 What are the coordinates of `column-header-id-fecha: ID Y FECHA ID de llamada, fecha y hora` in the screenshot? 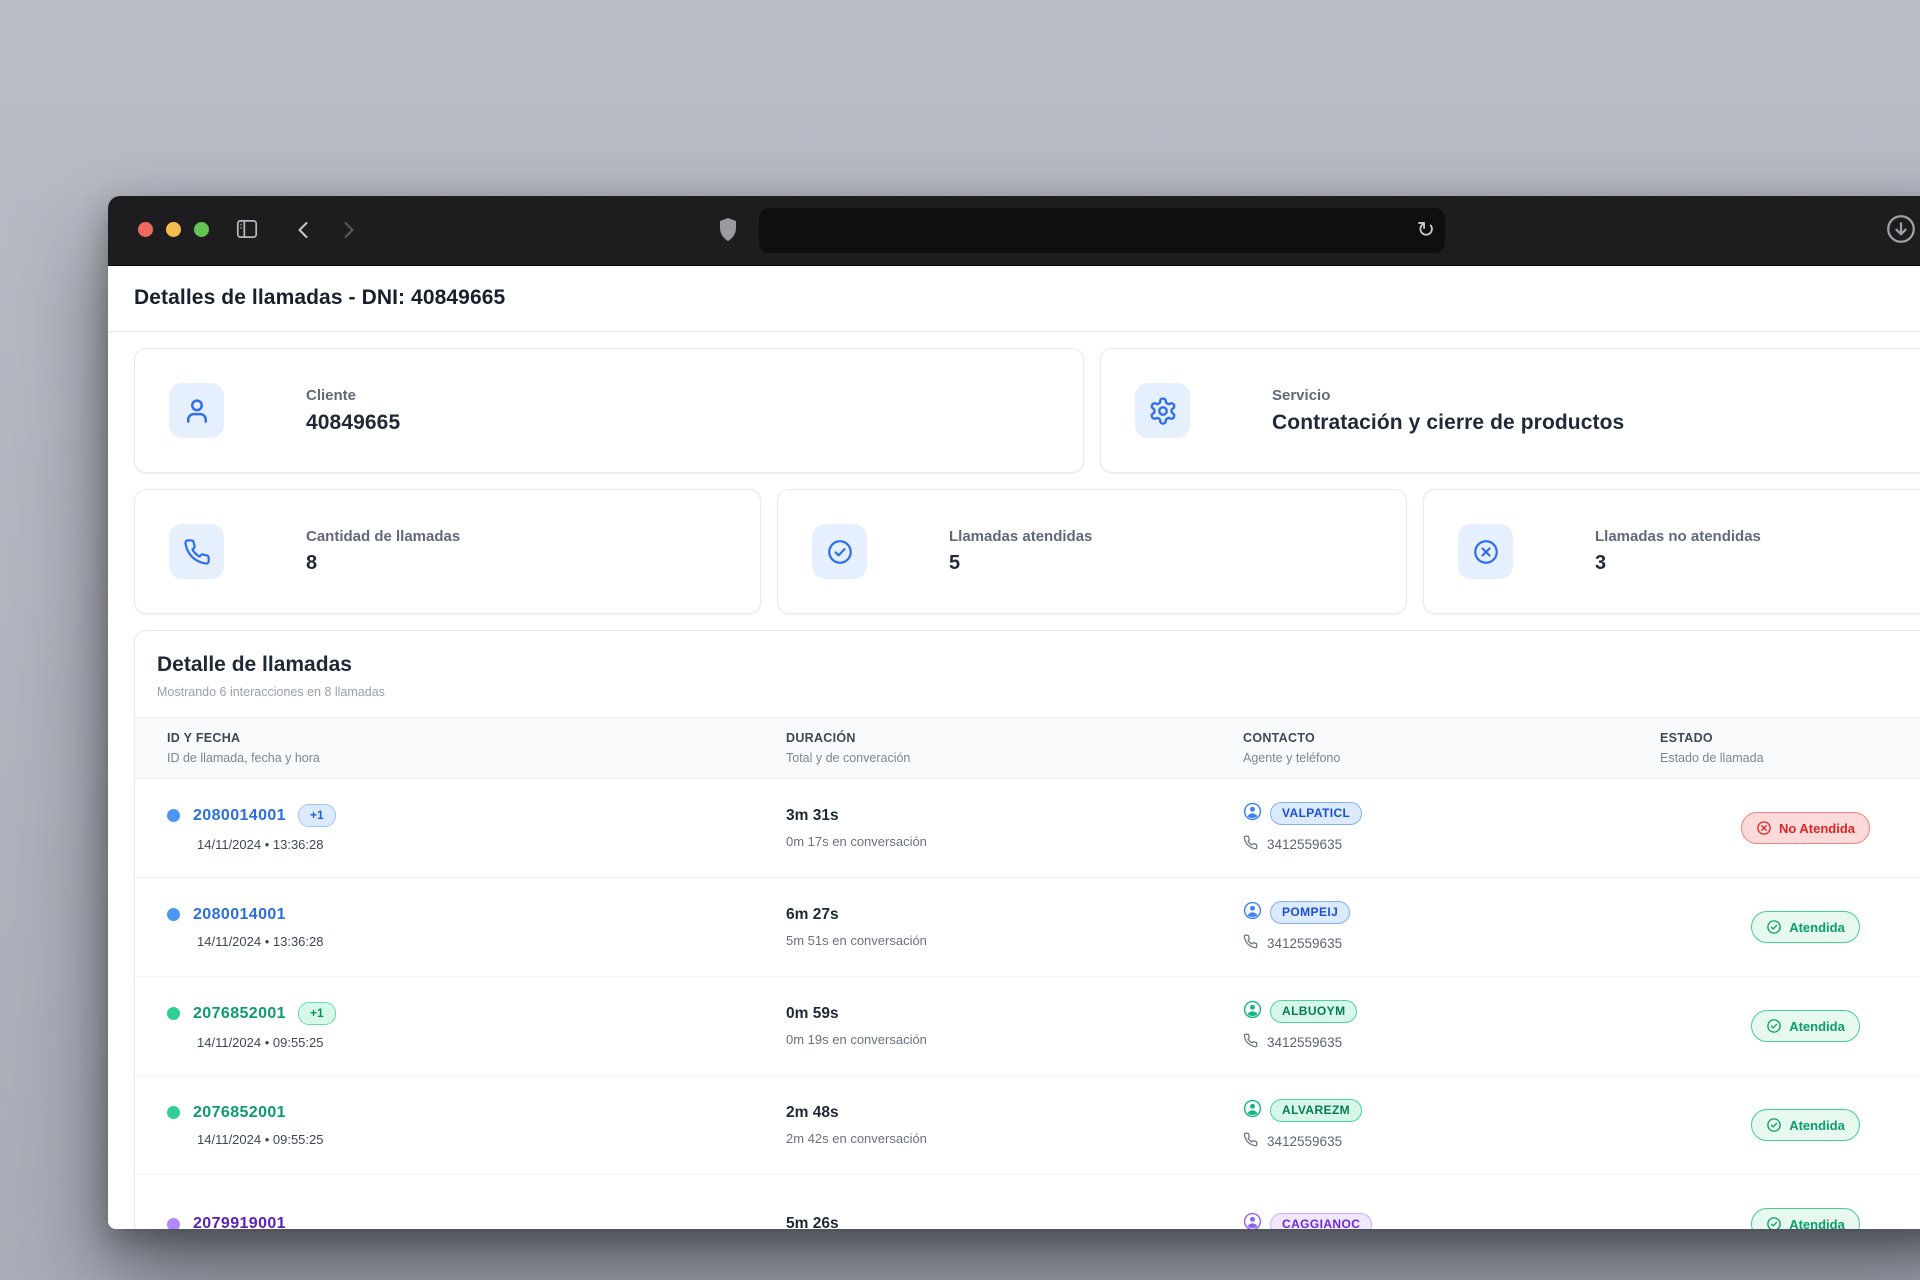 It's located at (243, 748).